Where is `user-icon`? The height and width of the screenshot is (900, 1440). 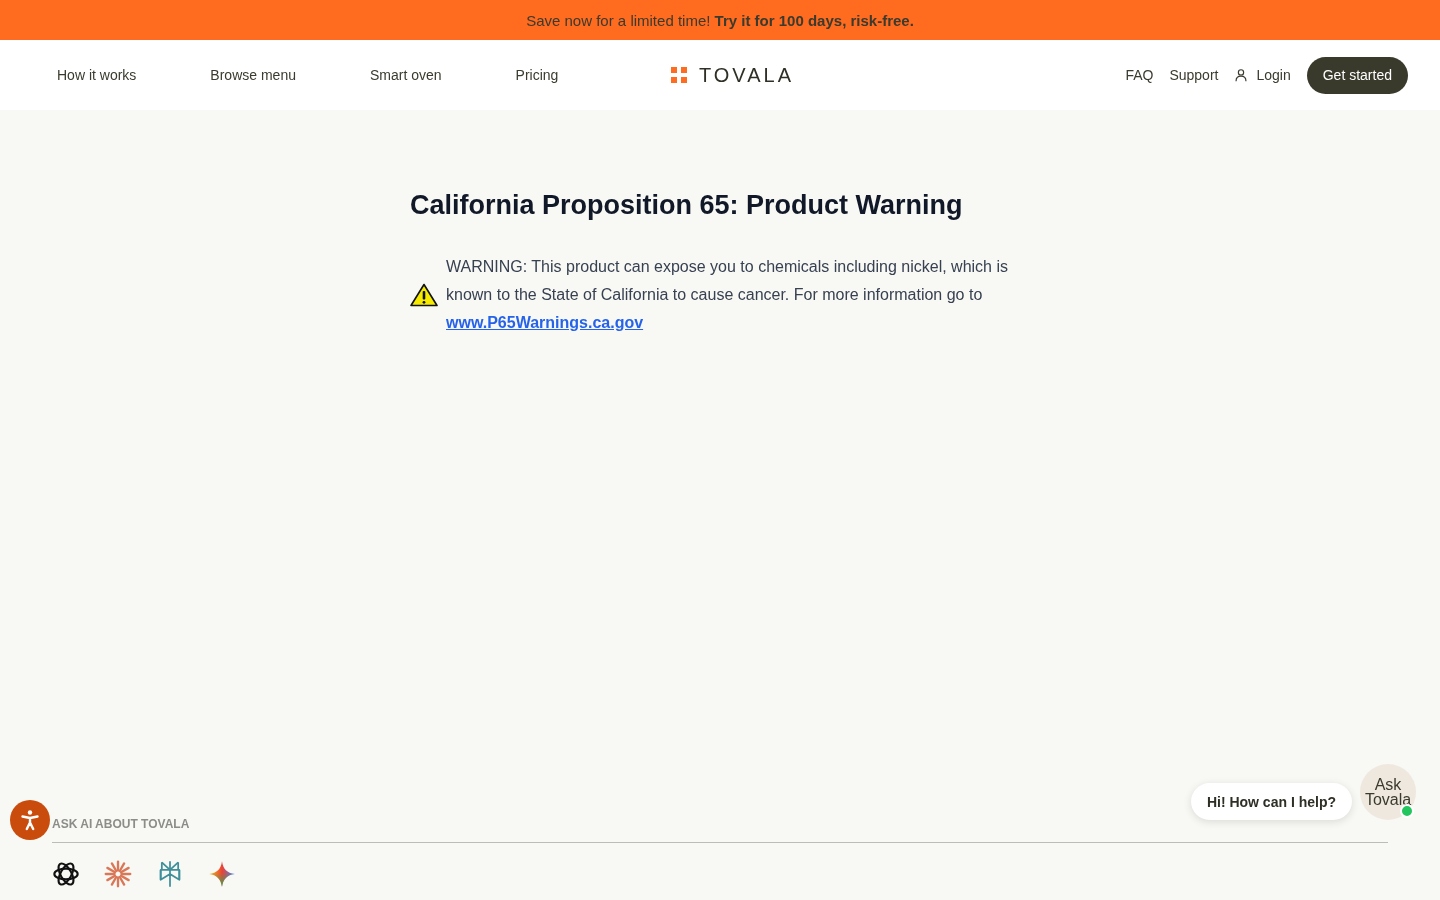 user-icon is located at coordinates (1241, 75).